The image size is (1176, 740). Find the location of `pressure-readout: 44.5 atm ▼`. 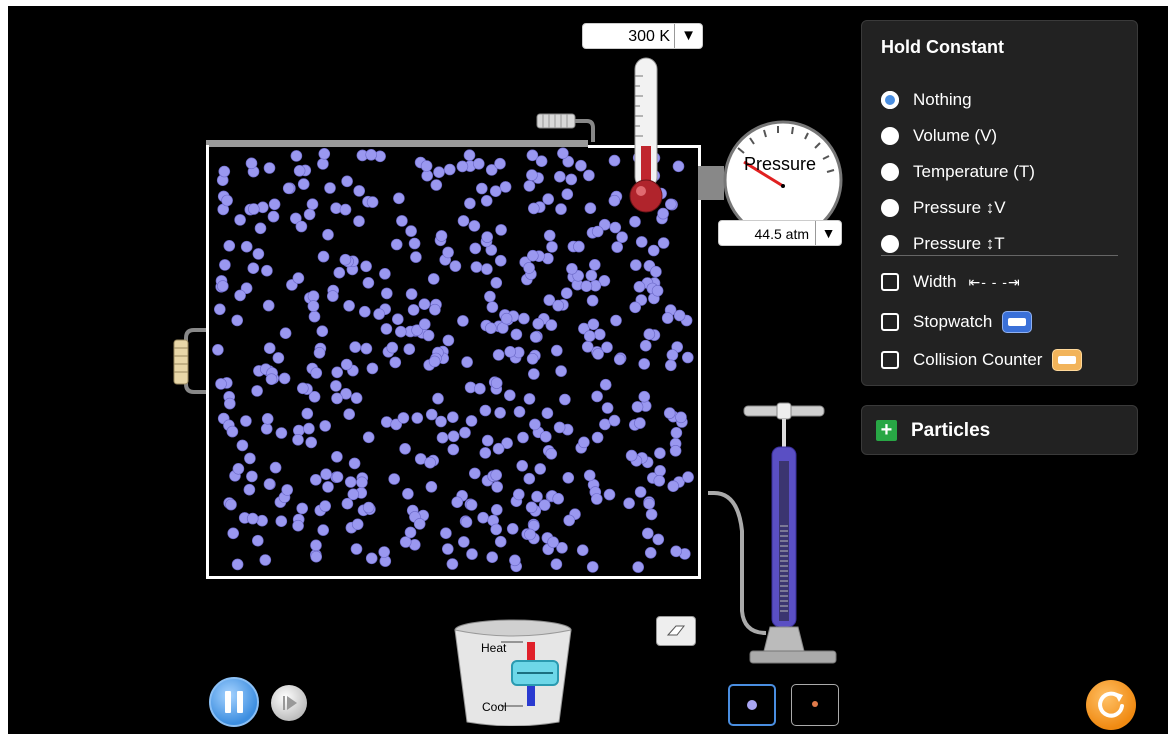

pressure-readout: 44.5 atm ▼ is located at coordinates (780, 233).